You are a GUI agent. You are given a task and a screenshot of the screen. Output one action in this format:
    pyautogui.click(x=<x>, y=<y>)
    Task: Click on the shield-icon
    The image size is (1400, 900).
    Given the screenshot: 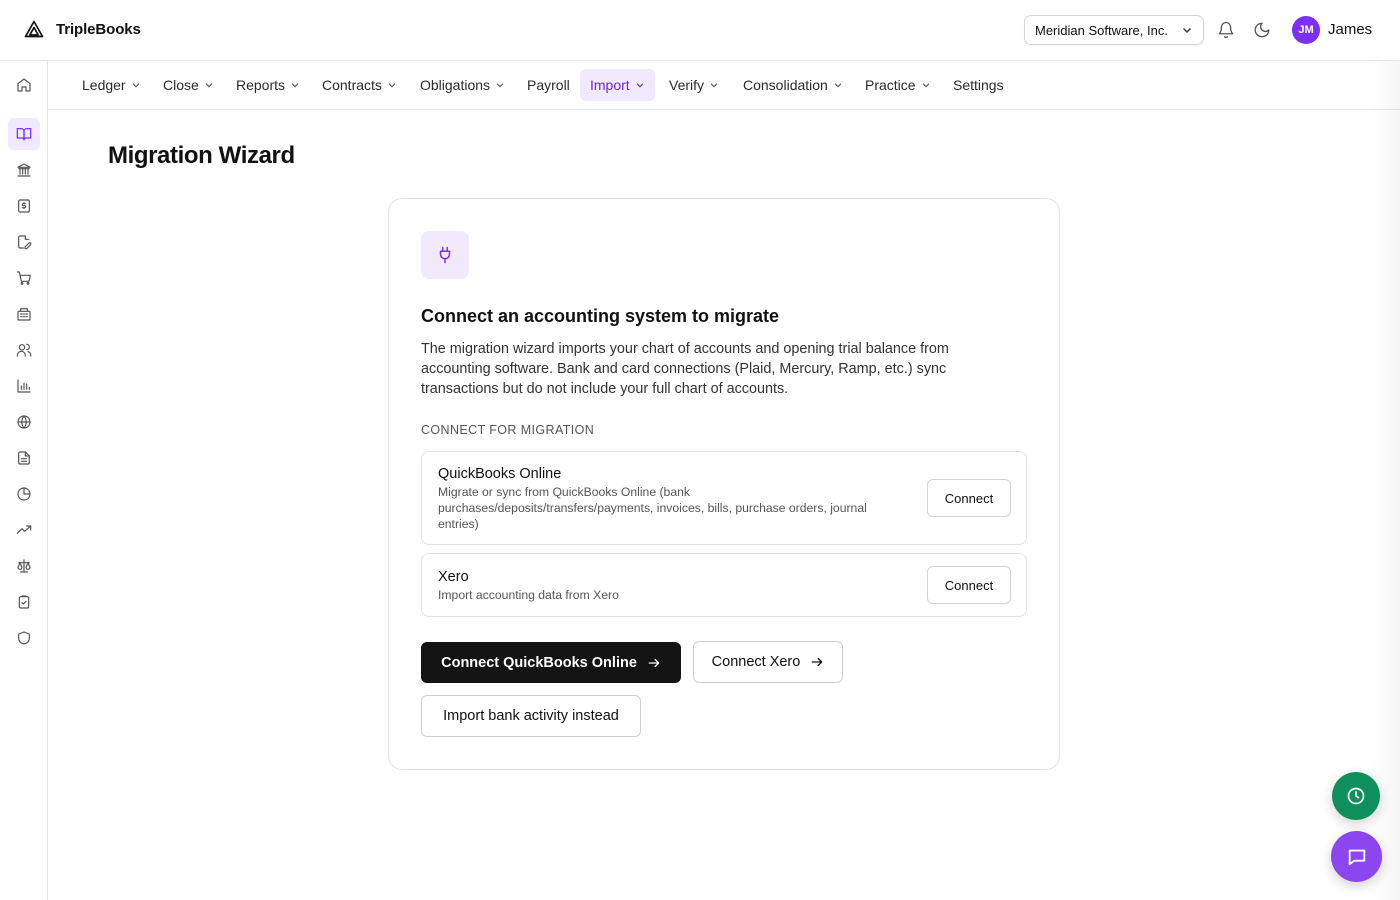 What is the action you would take?
    pyautogui.click(x=24, y=638)
    